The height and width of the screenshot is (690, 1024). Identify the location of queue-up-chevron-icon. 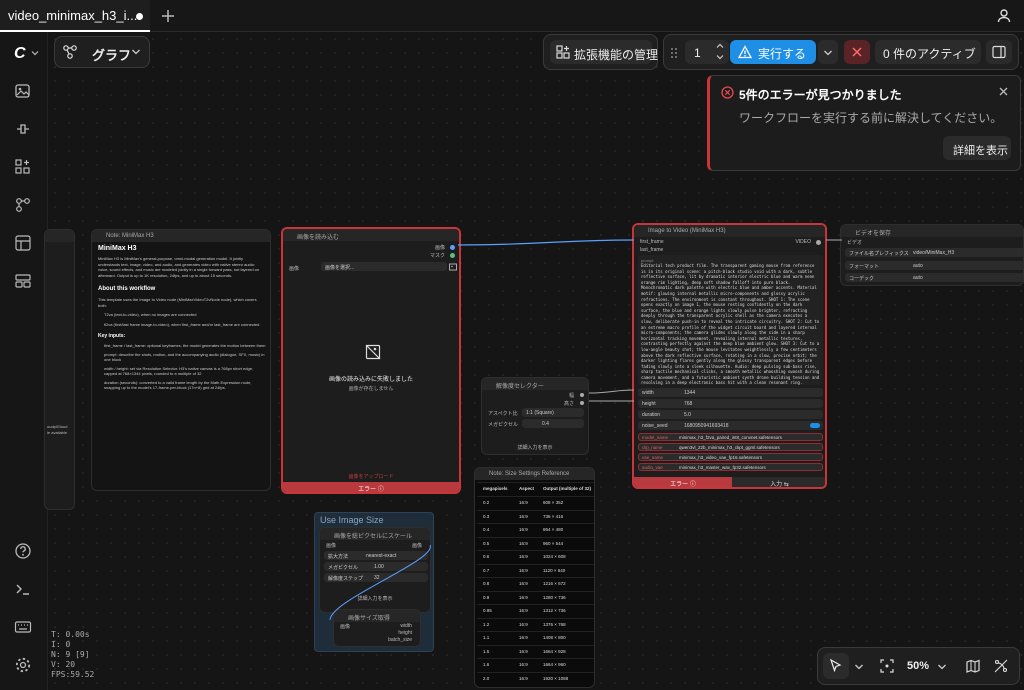
(720, 46).